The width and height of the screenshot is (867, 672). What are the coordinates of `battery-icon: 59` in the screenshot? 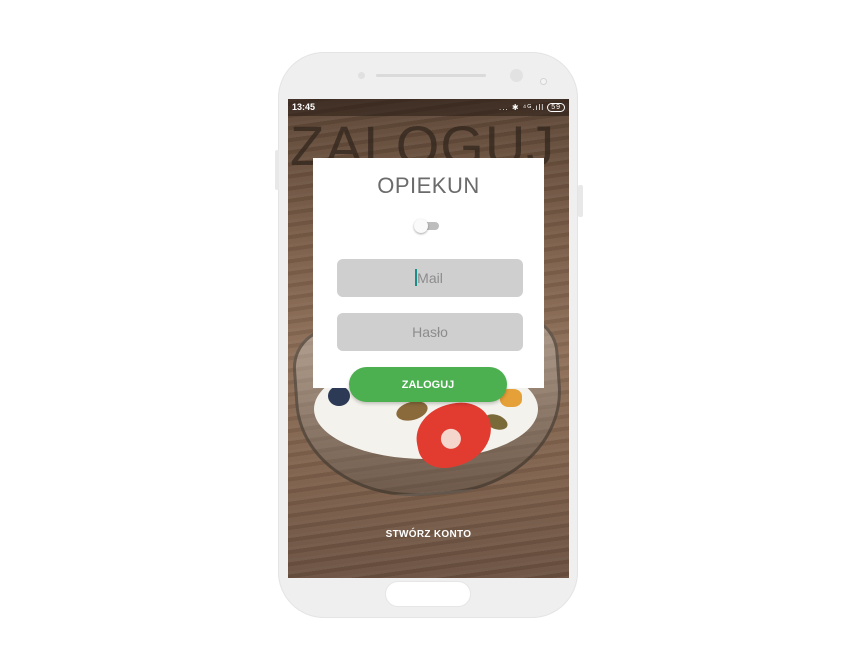 It's located at (556, 107).